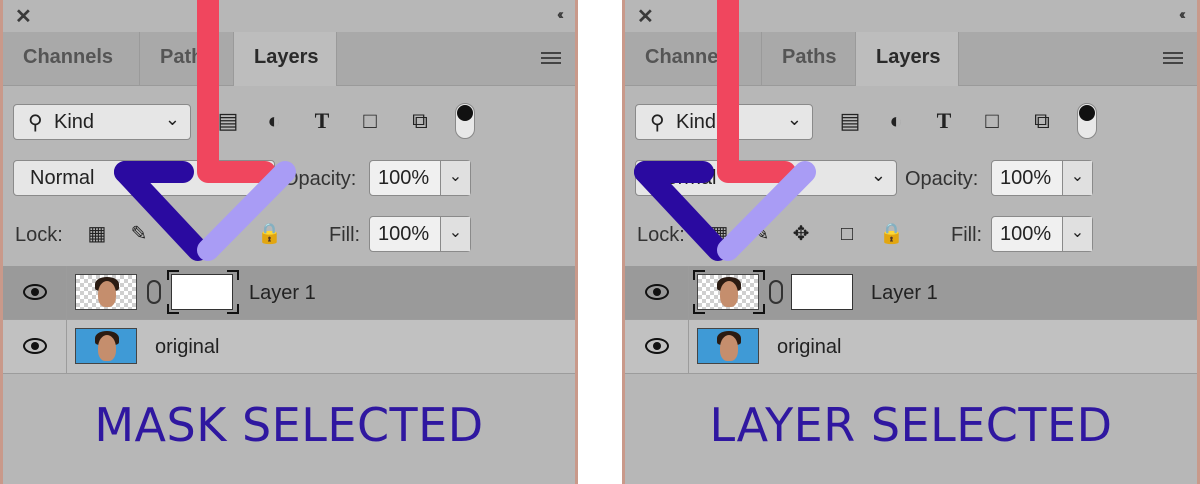 This screenshot has height=484, width=1200. Describe the element at coordinates (696, 122) in the screenshot. I see `filter-kind-label: Kind` at that location.